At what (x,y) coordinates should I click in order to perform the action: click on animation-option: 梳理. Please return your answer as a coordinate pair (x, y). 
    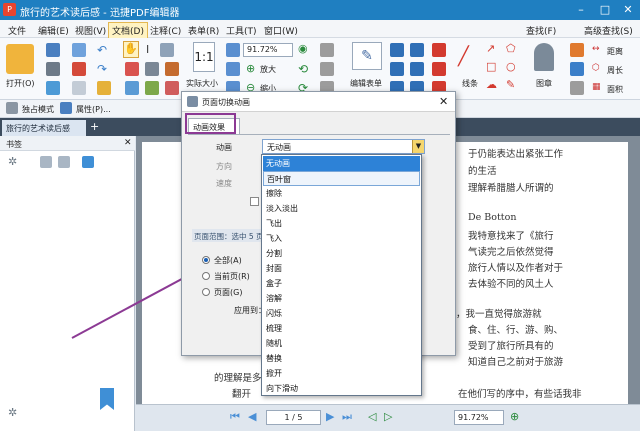
    Looking at the image, I should click on (341, 328).